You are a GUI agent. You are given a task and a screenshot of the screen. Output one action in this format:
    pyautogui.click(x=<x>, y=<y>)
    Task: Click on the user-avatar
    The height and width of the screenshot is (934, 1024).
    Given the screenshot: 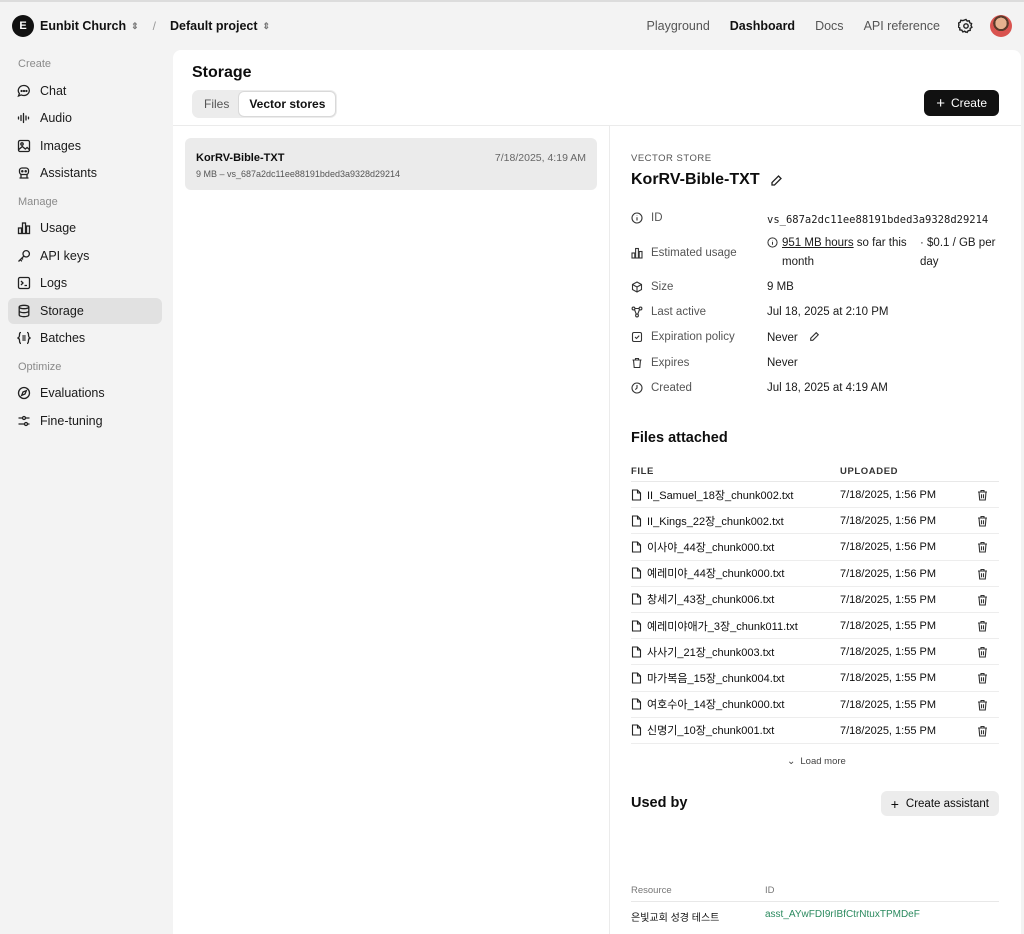 What is the action you would take?
    pyautogui.click(x=1001, y=26)
    